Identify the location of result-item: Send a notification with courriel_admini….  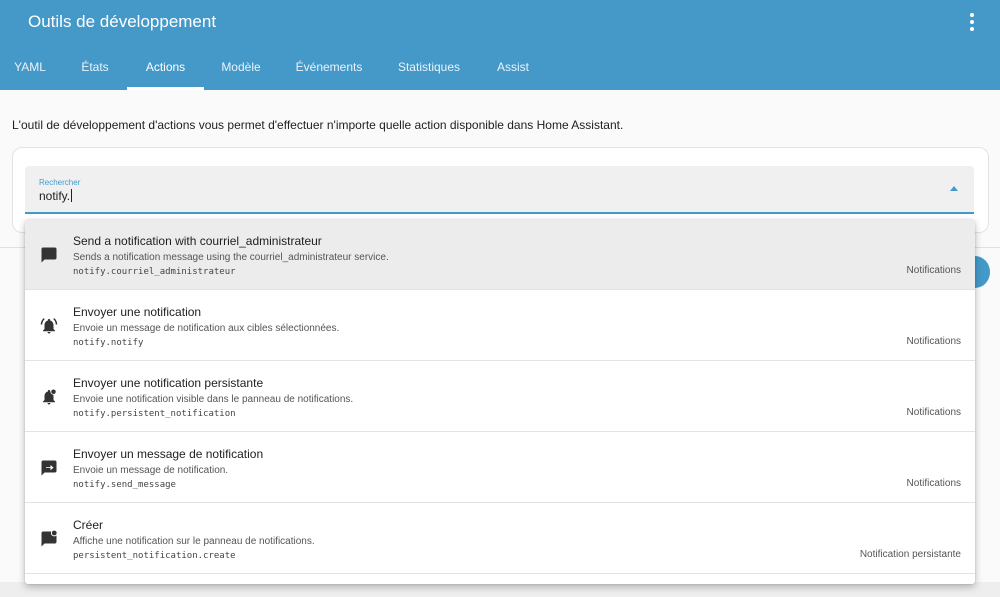
(500, 255).